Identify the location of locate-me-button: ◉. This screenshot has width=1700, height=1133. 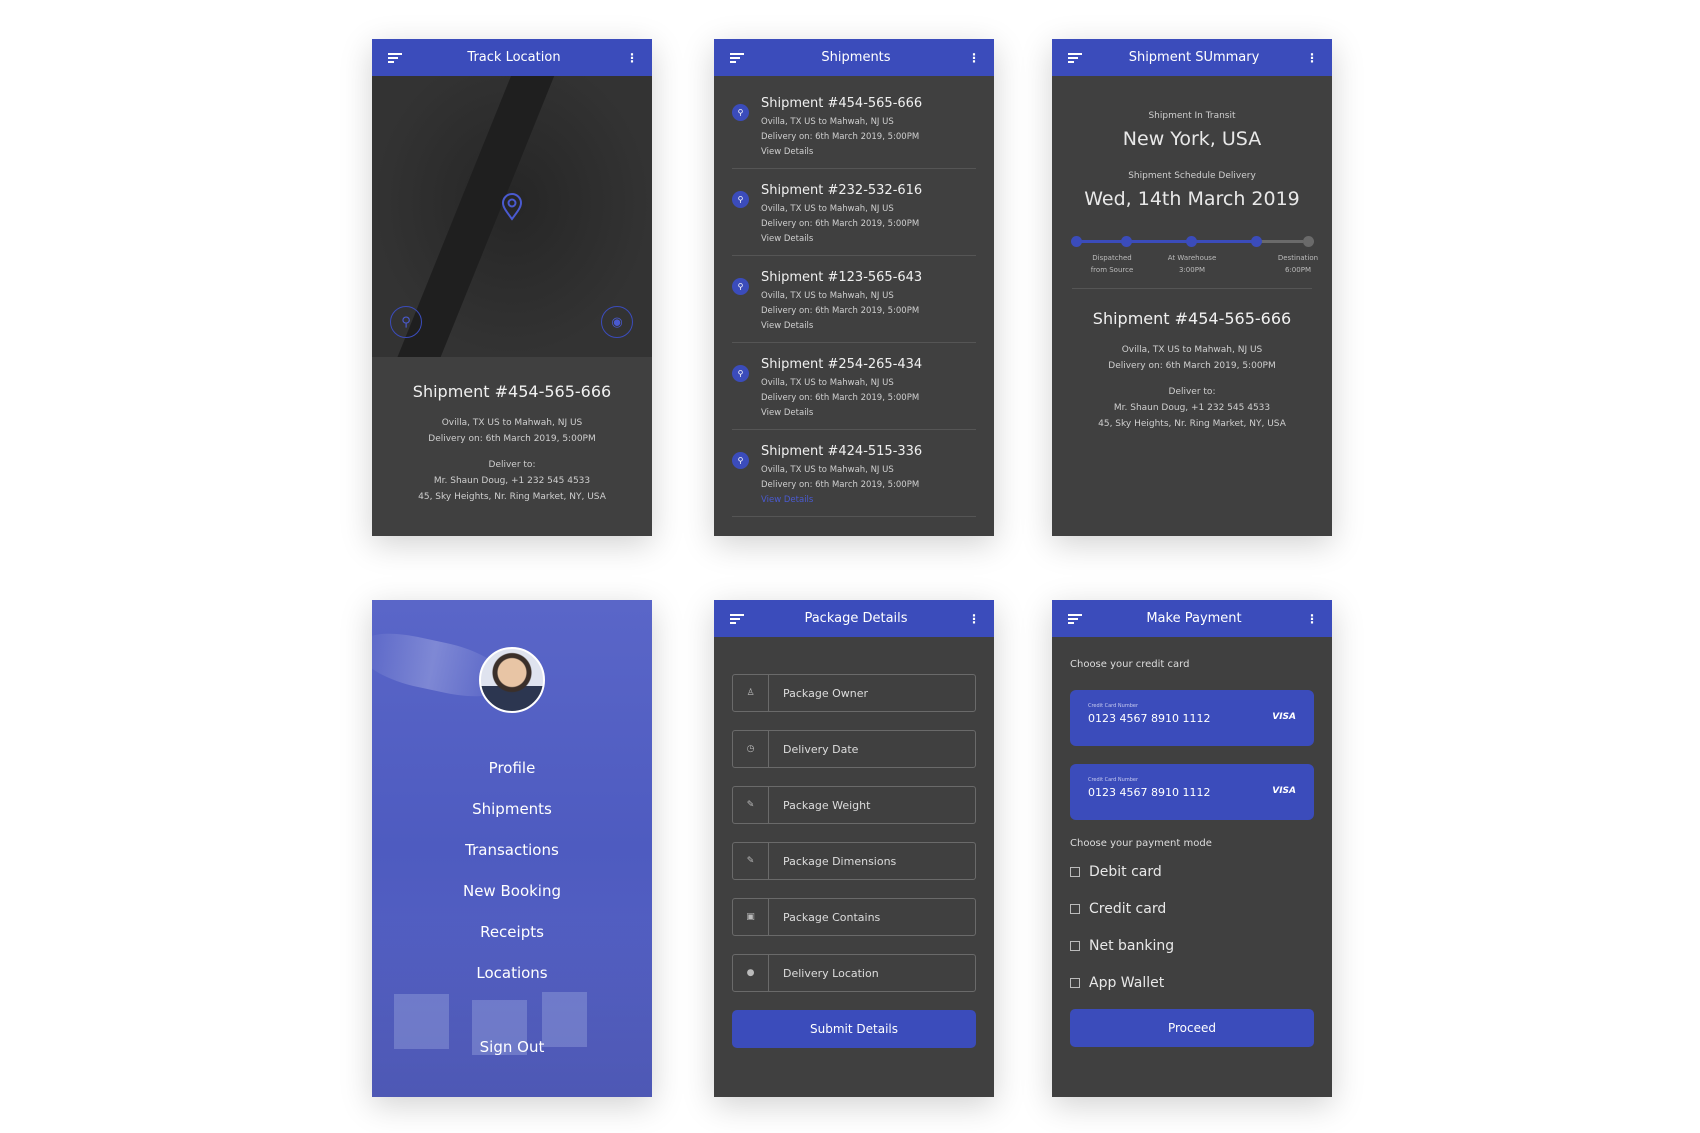
(617, 322).